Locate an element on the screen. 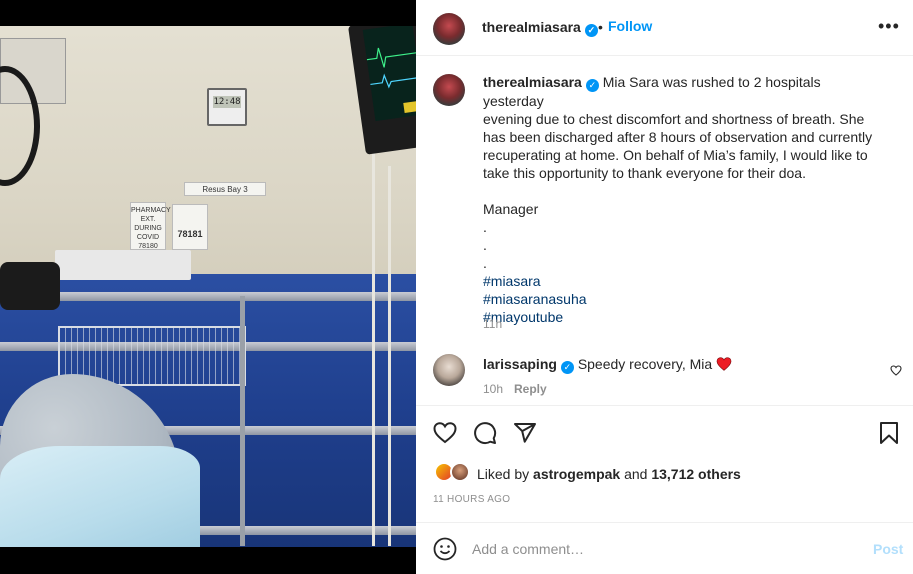 The image size is (913, 574). post-timestamp: 11 HOURS AGO is located at coordinates (471, 499).